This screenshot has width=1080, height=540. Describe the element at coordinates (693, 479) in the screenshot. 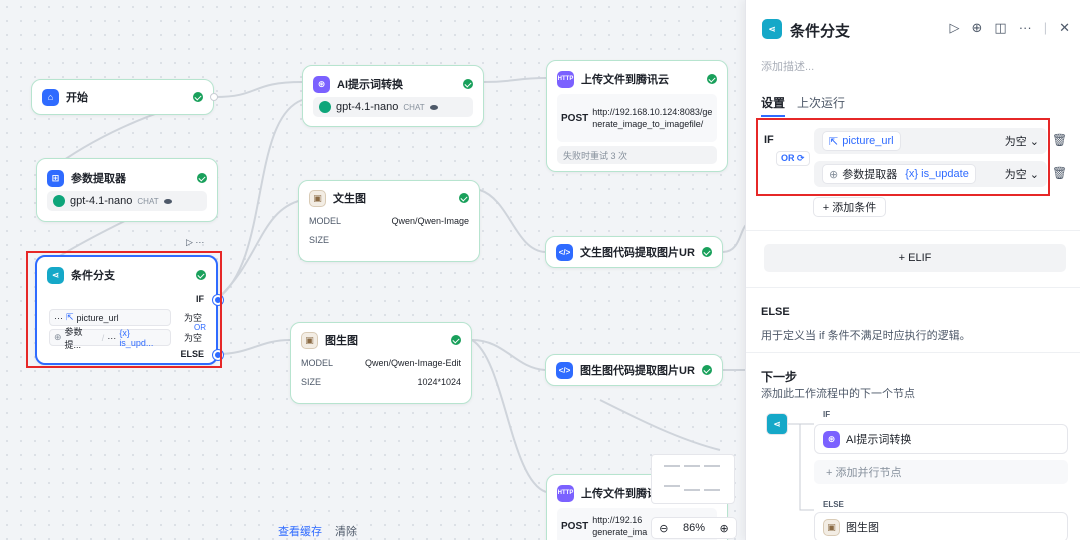

I see `minimap` at that location.